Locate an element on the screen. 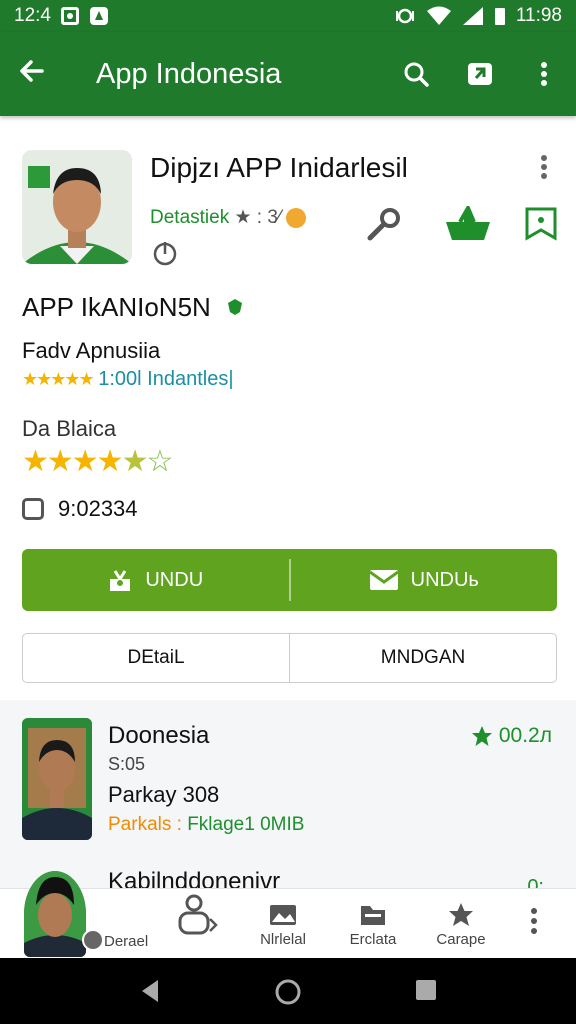  orange-badge-icon is located at coordinates (296, 217).